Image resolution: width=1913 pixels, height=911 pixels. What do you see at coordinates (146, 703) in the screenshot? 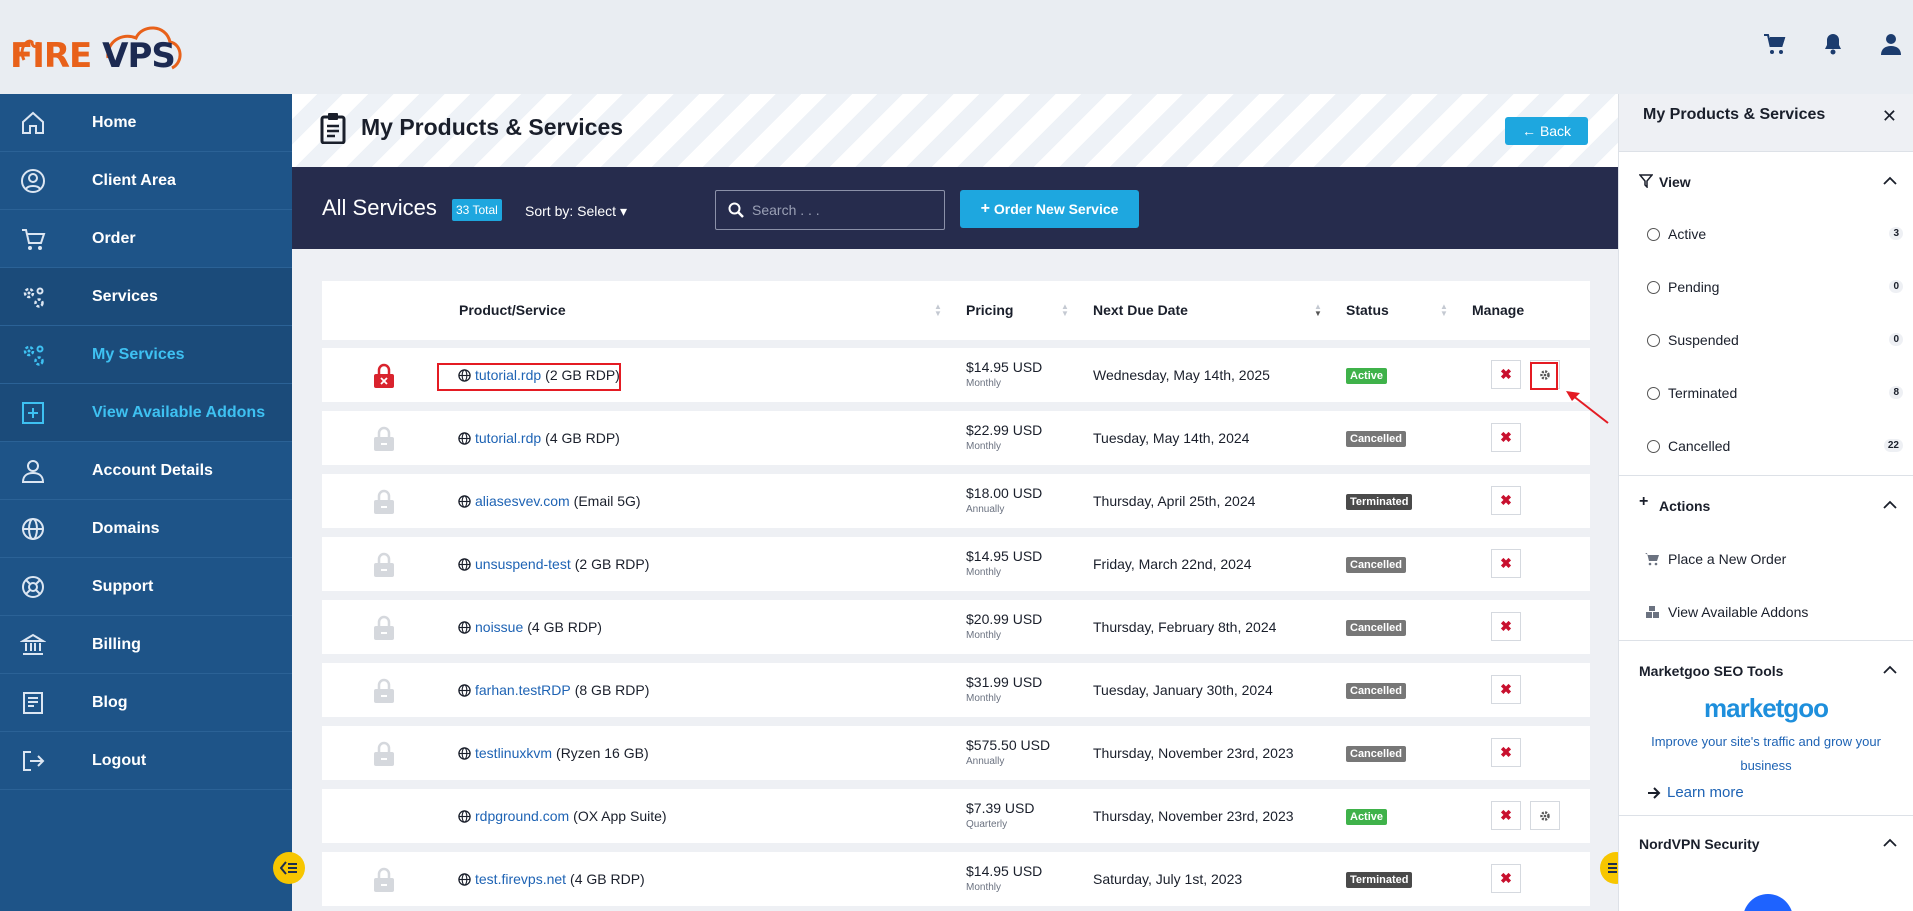
I see `sidebar-item-blog: Blog` at bounding box center [146, 703].